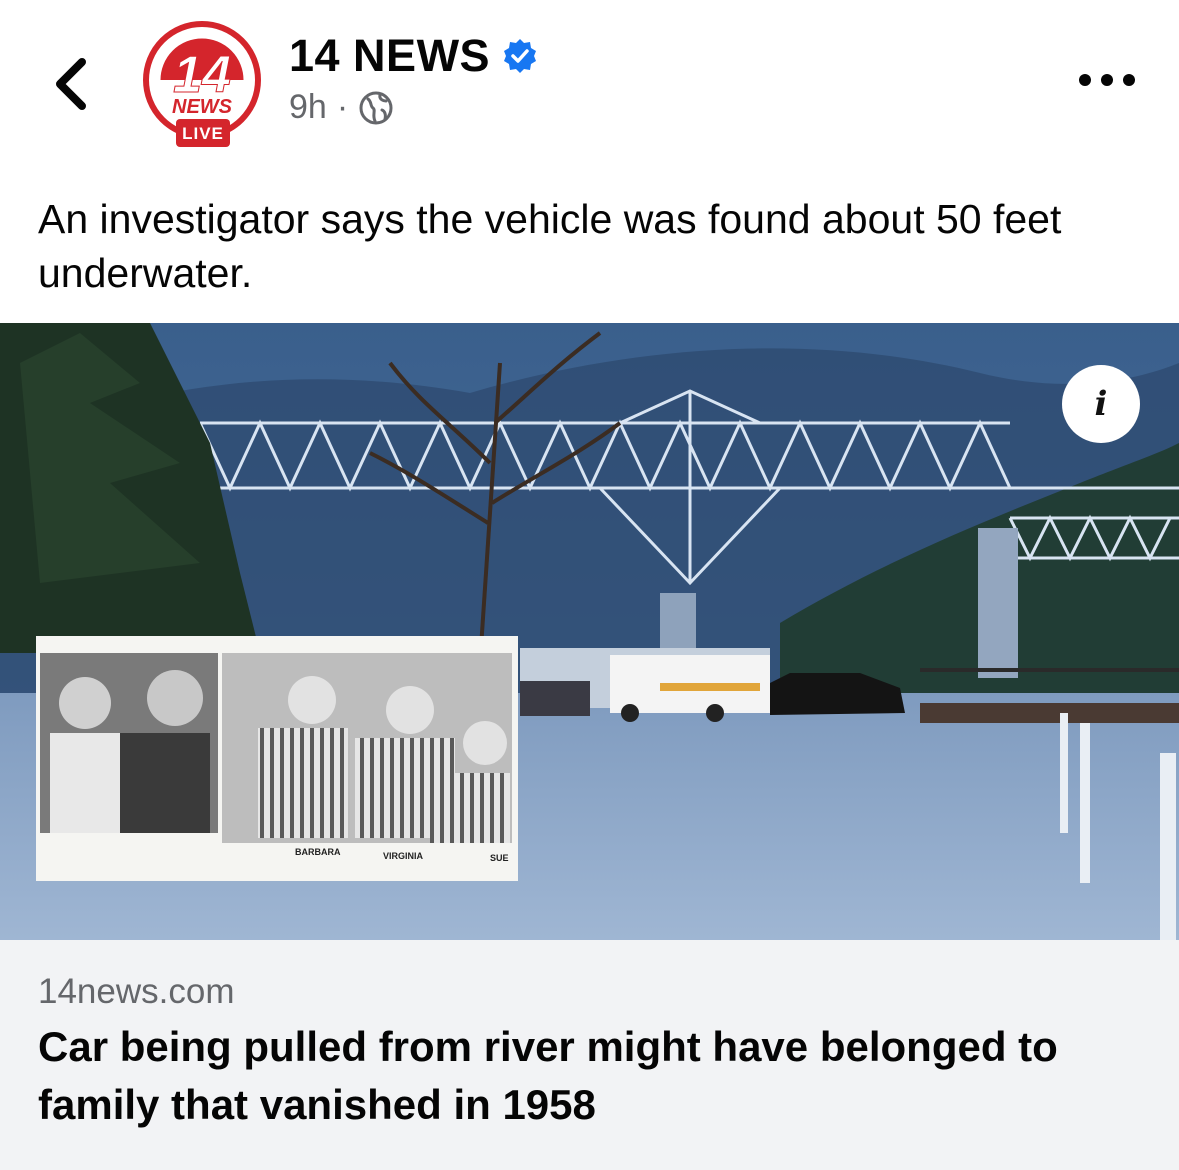 This screenshot has height=1170, width=1179. What do you see at coordinates (71, 84) in the screenshot?
I see `chevron-left-icon` at bounding box center [71, 84].